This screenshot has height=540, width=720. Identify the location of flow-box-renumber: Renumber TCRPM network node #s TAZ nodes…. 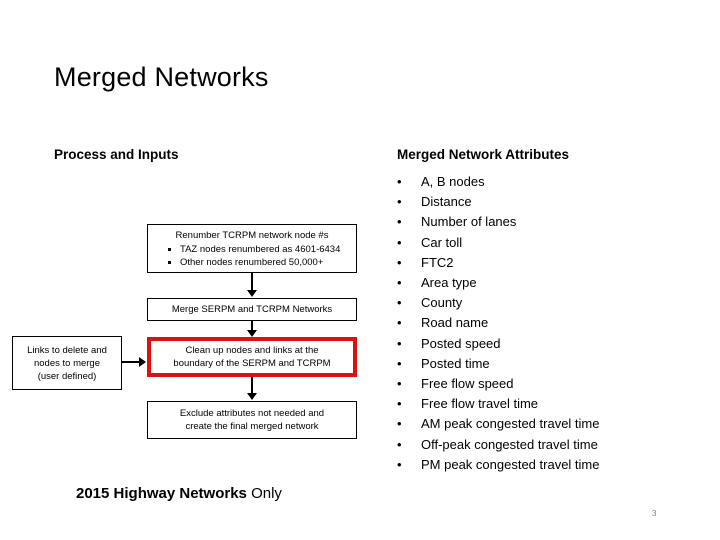
(252, 248).